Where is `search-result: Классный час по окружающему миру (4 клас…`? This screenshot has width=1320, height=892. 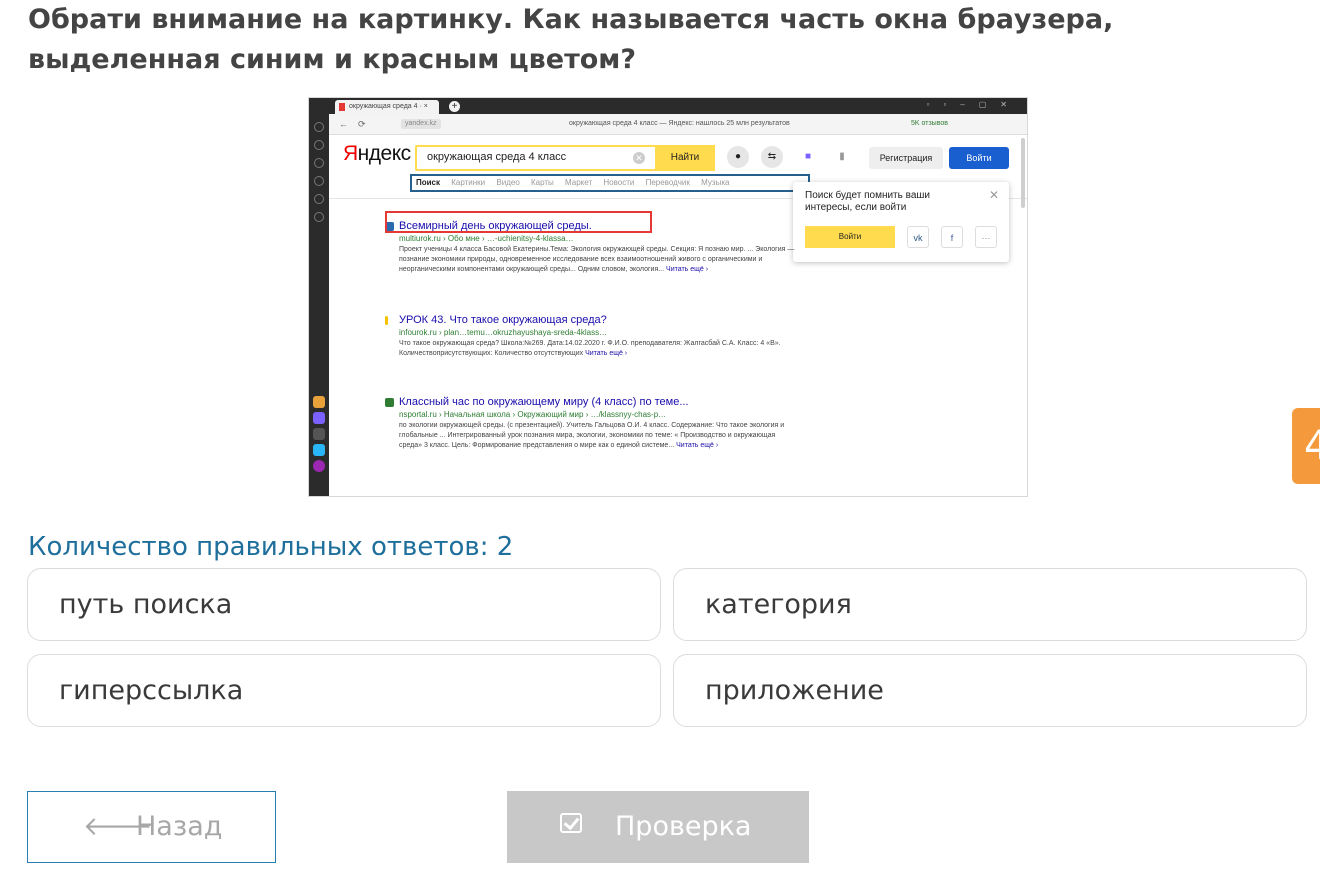 search-result: Классный час по окружающему миру (4 клас… is located at coordinates (592, 423).